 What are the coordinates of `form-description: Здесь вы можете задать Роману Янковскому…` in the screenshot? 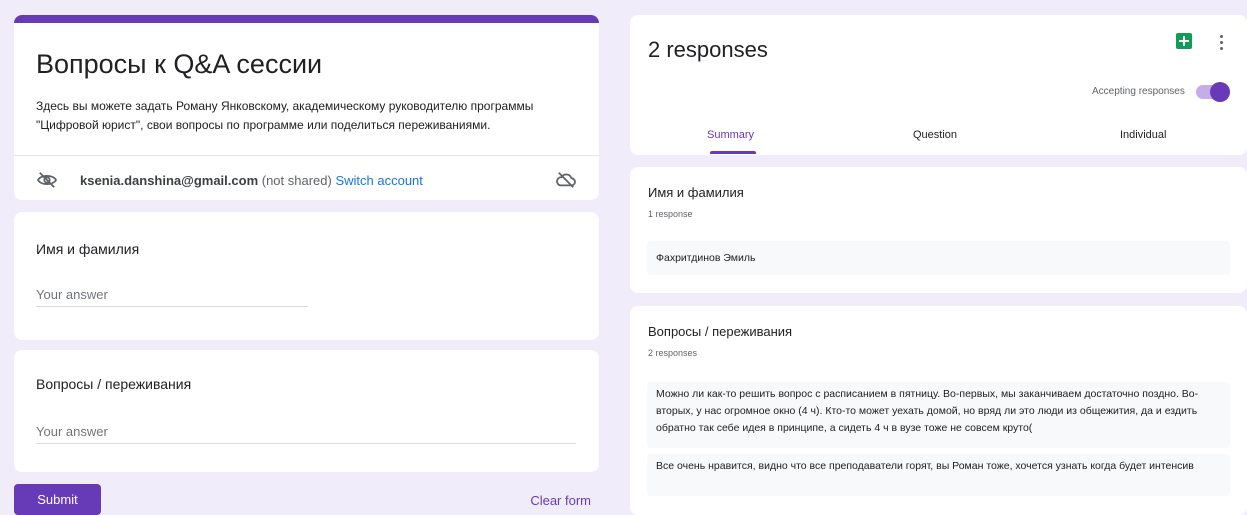 It's located at (285, 115).